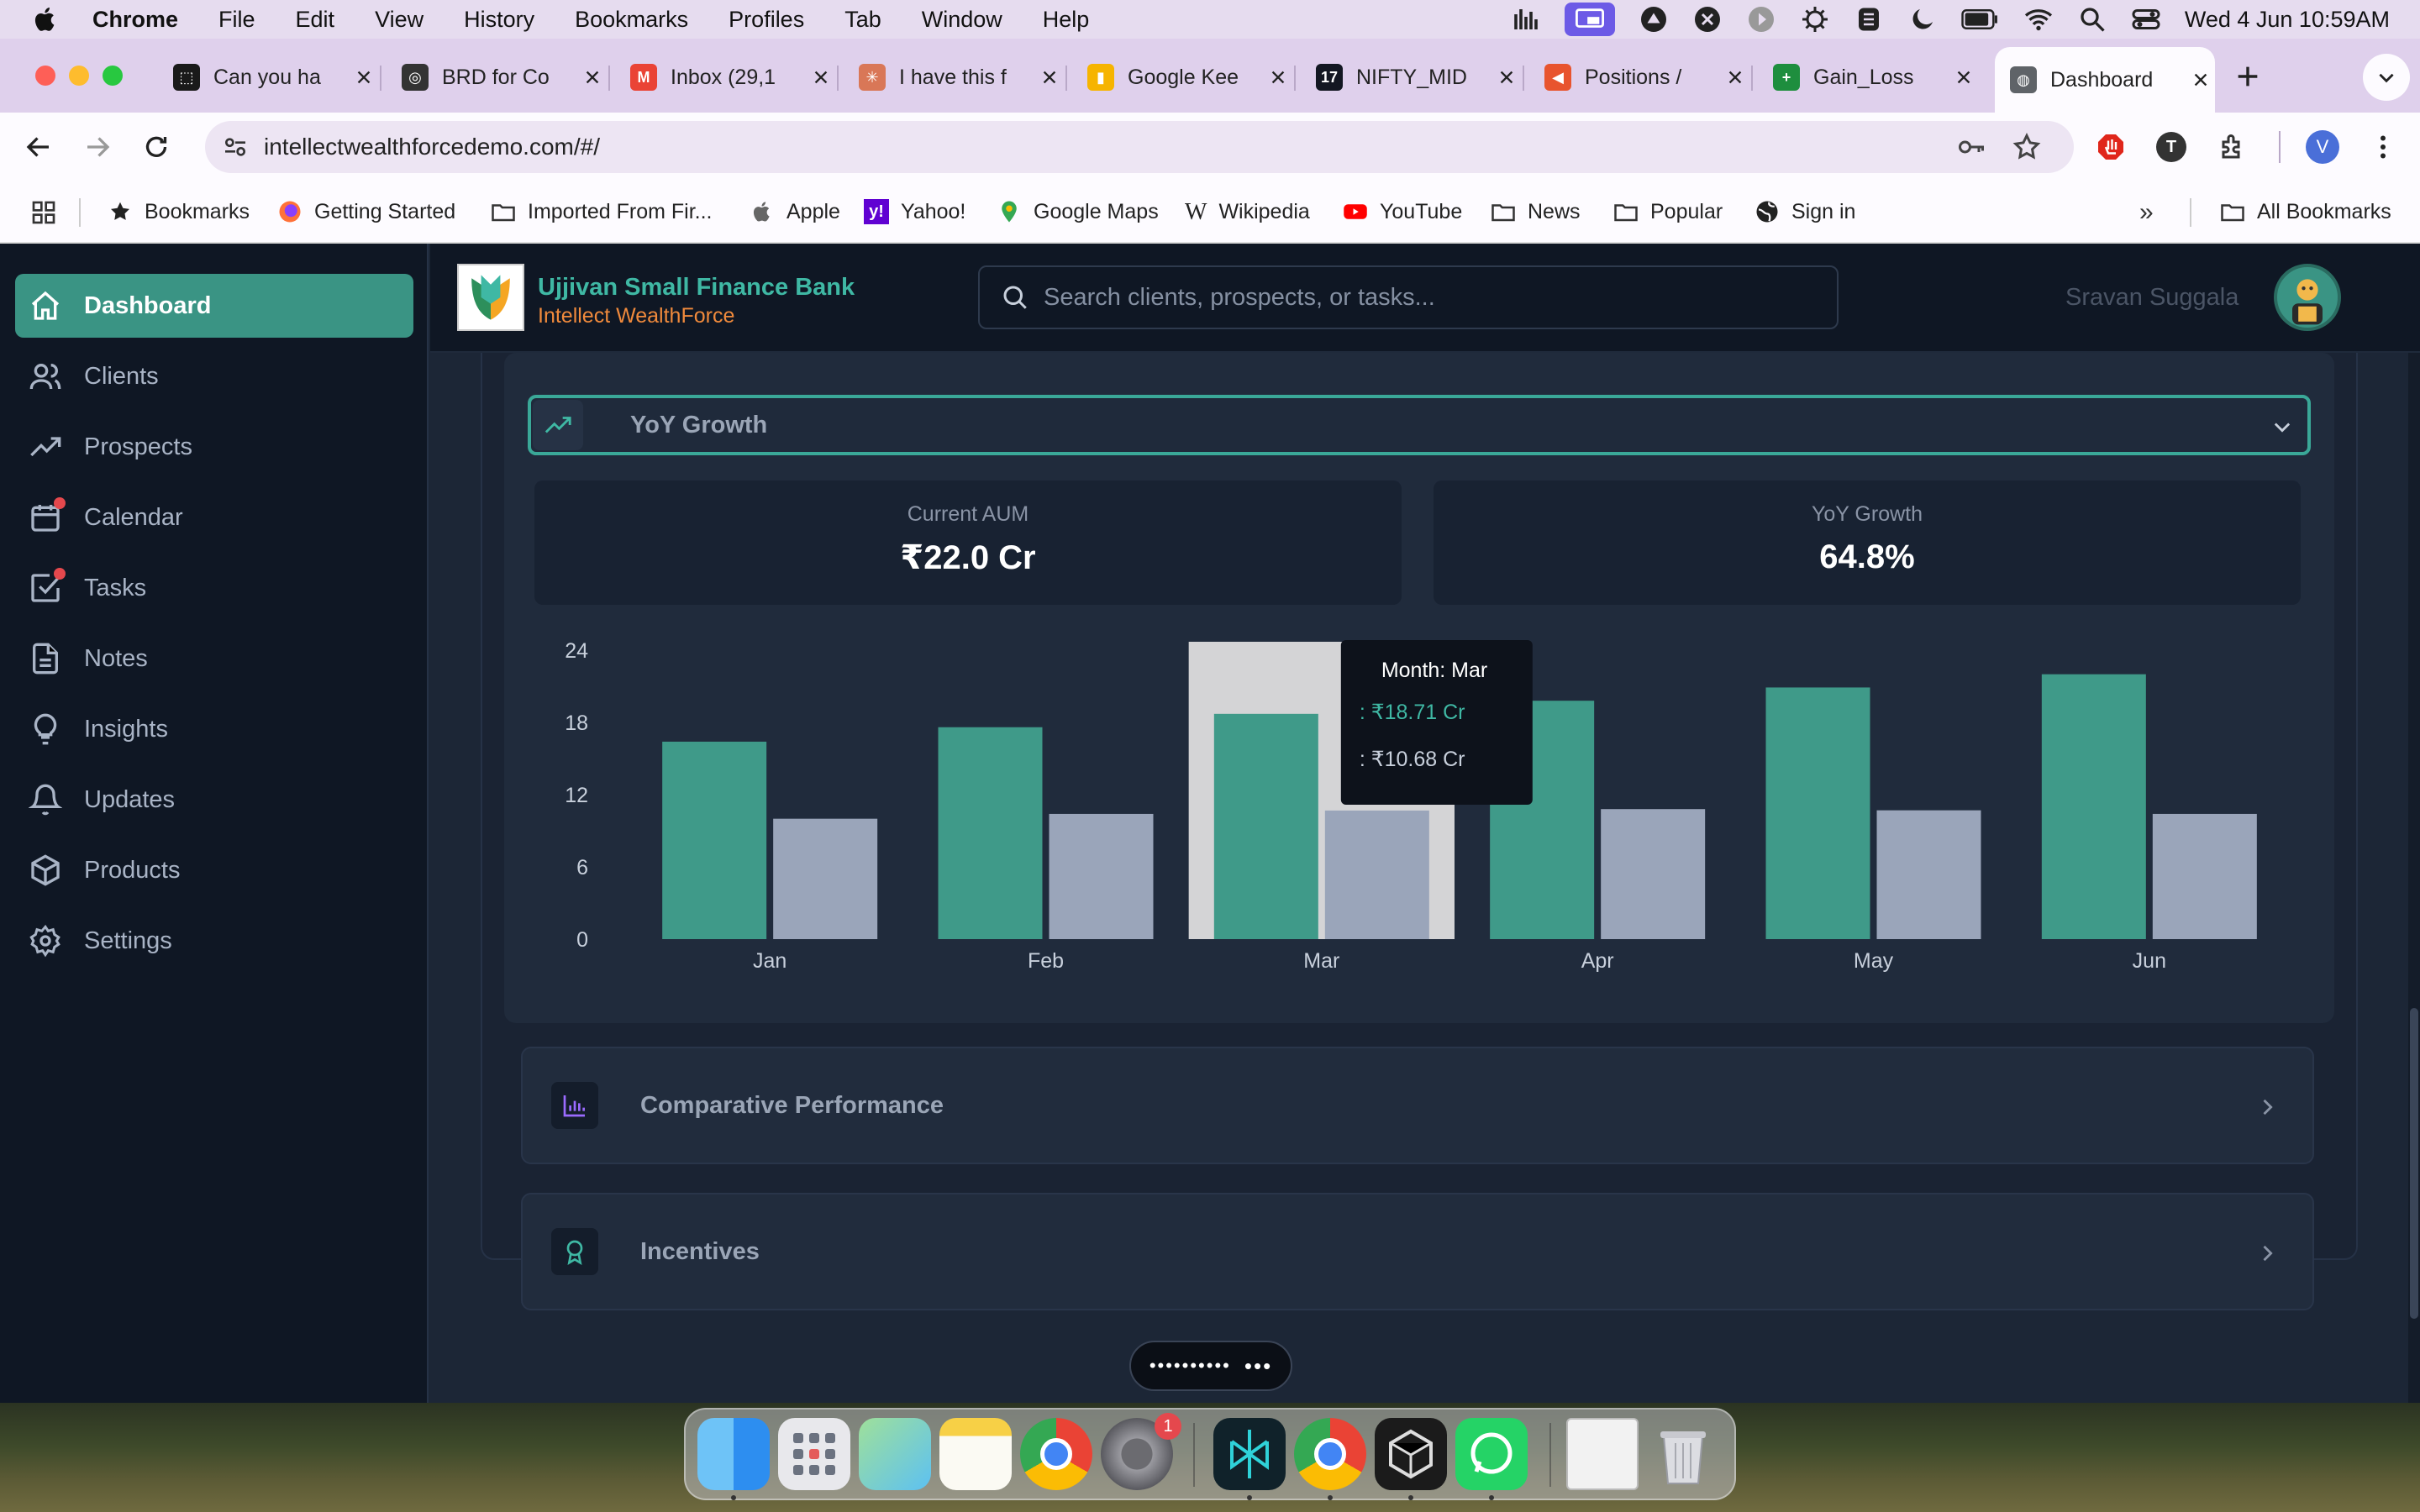 The image size is (2420, 1512). What do you see at coordinates (499, 20) in the screenshot?
I see `menu-history: History` at bounding box center [499, 20].